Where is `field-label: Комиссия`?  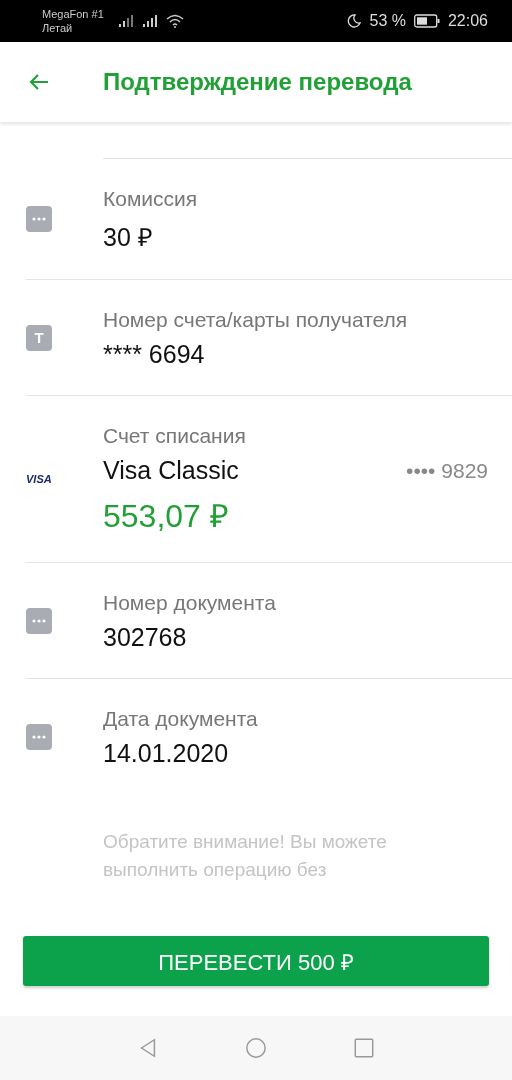
field-label: Комиссия is located at coordinates (151, 199).